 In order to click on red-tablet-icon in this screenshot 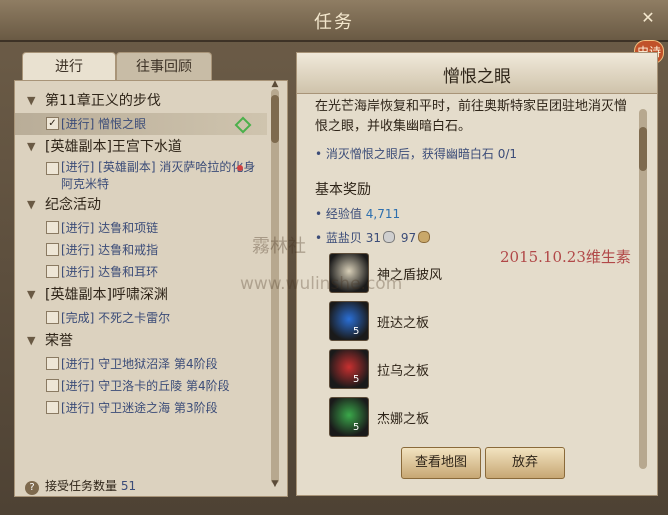, I will do `click(349, 369)`.